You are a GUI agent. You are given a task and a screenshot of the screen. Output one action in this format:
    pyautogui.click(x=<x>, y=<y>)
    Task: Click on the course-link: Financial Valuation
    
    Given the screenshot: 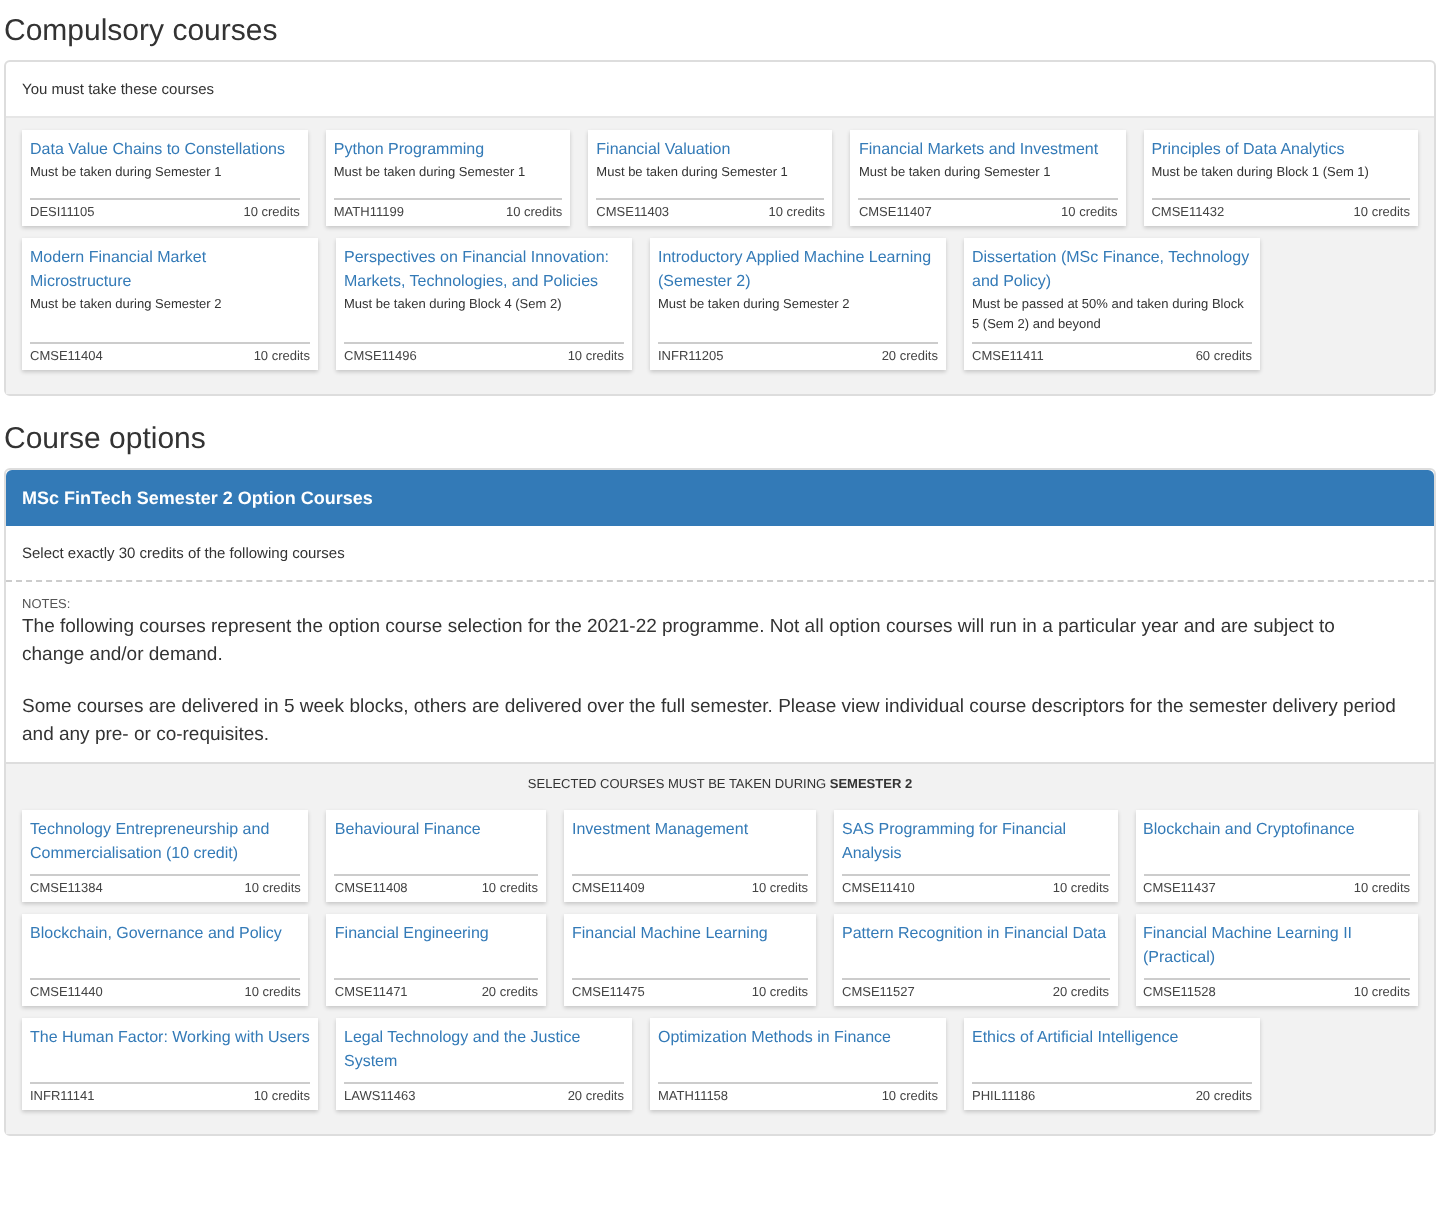 What is the action you would take?
    pyautogui.click(x=710, y=150)
    